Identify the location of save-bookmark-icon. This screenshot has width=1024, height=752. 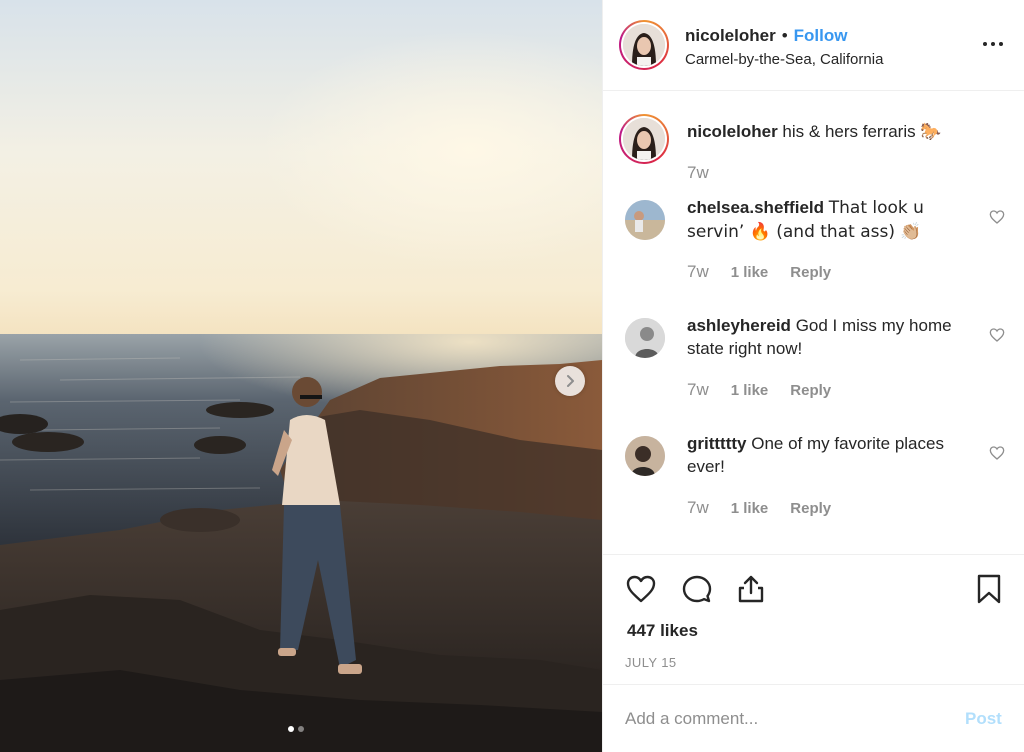
(989, 589).